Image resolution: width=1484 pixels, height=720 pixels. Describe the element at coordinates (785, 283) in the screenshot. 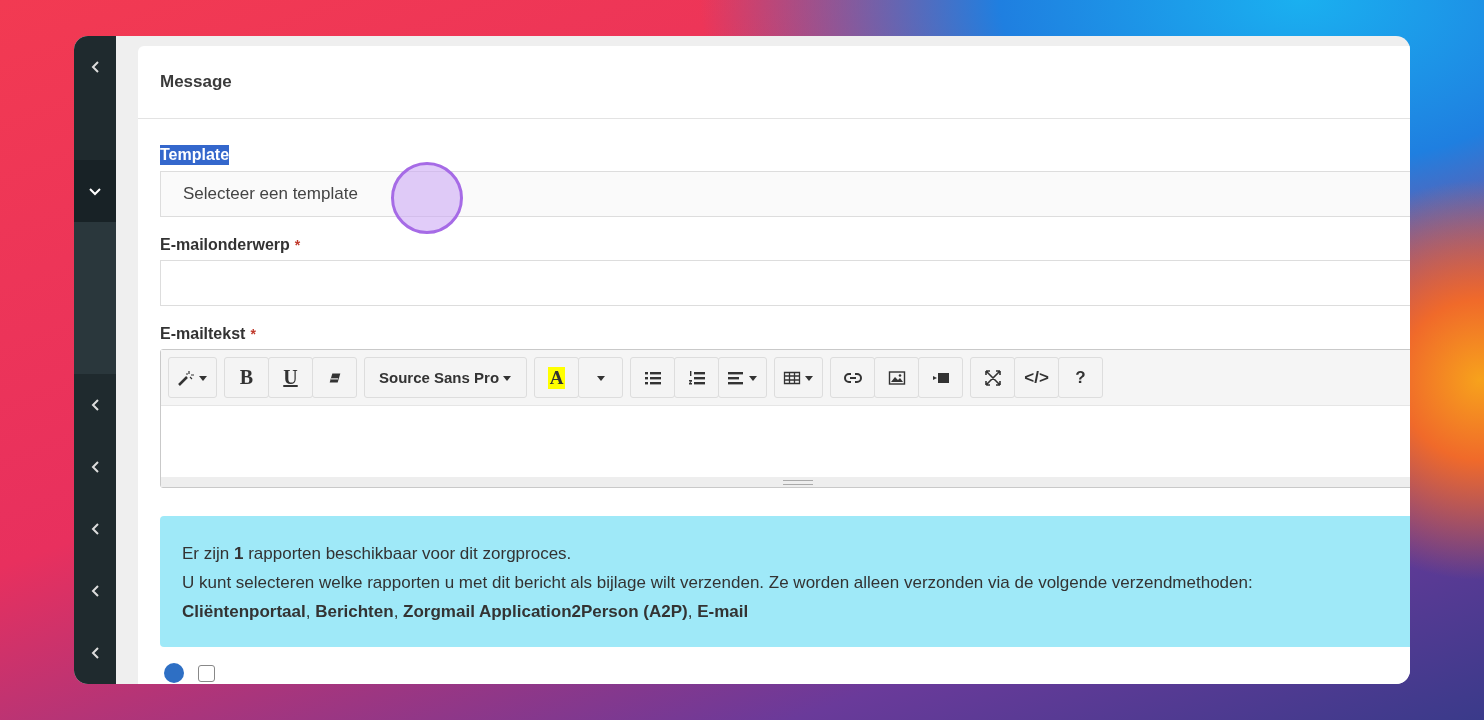

I see `subject-input` at that location.